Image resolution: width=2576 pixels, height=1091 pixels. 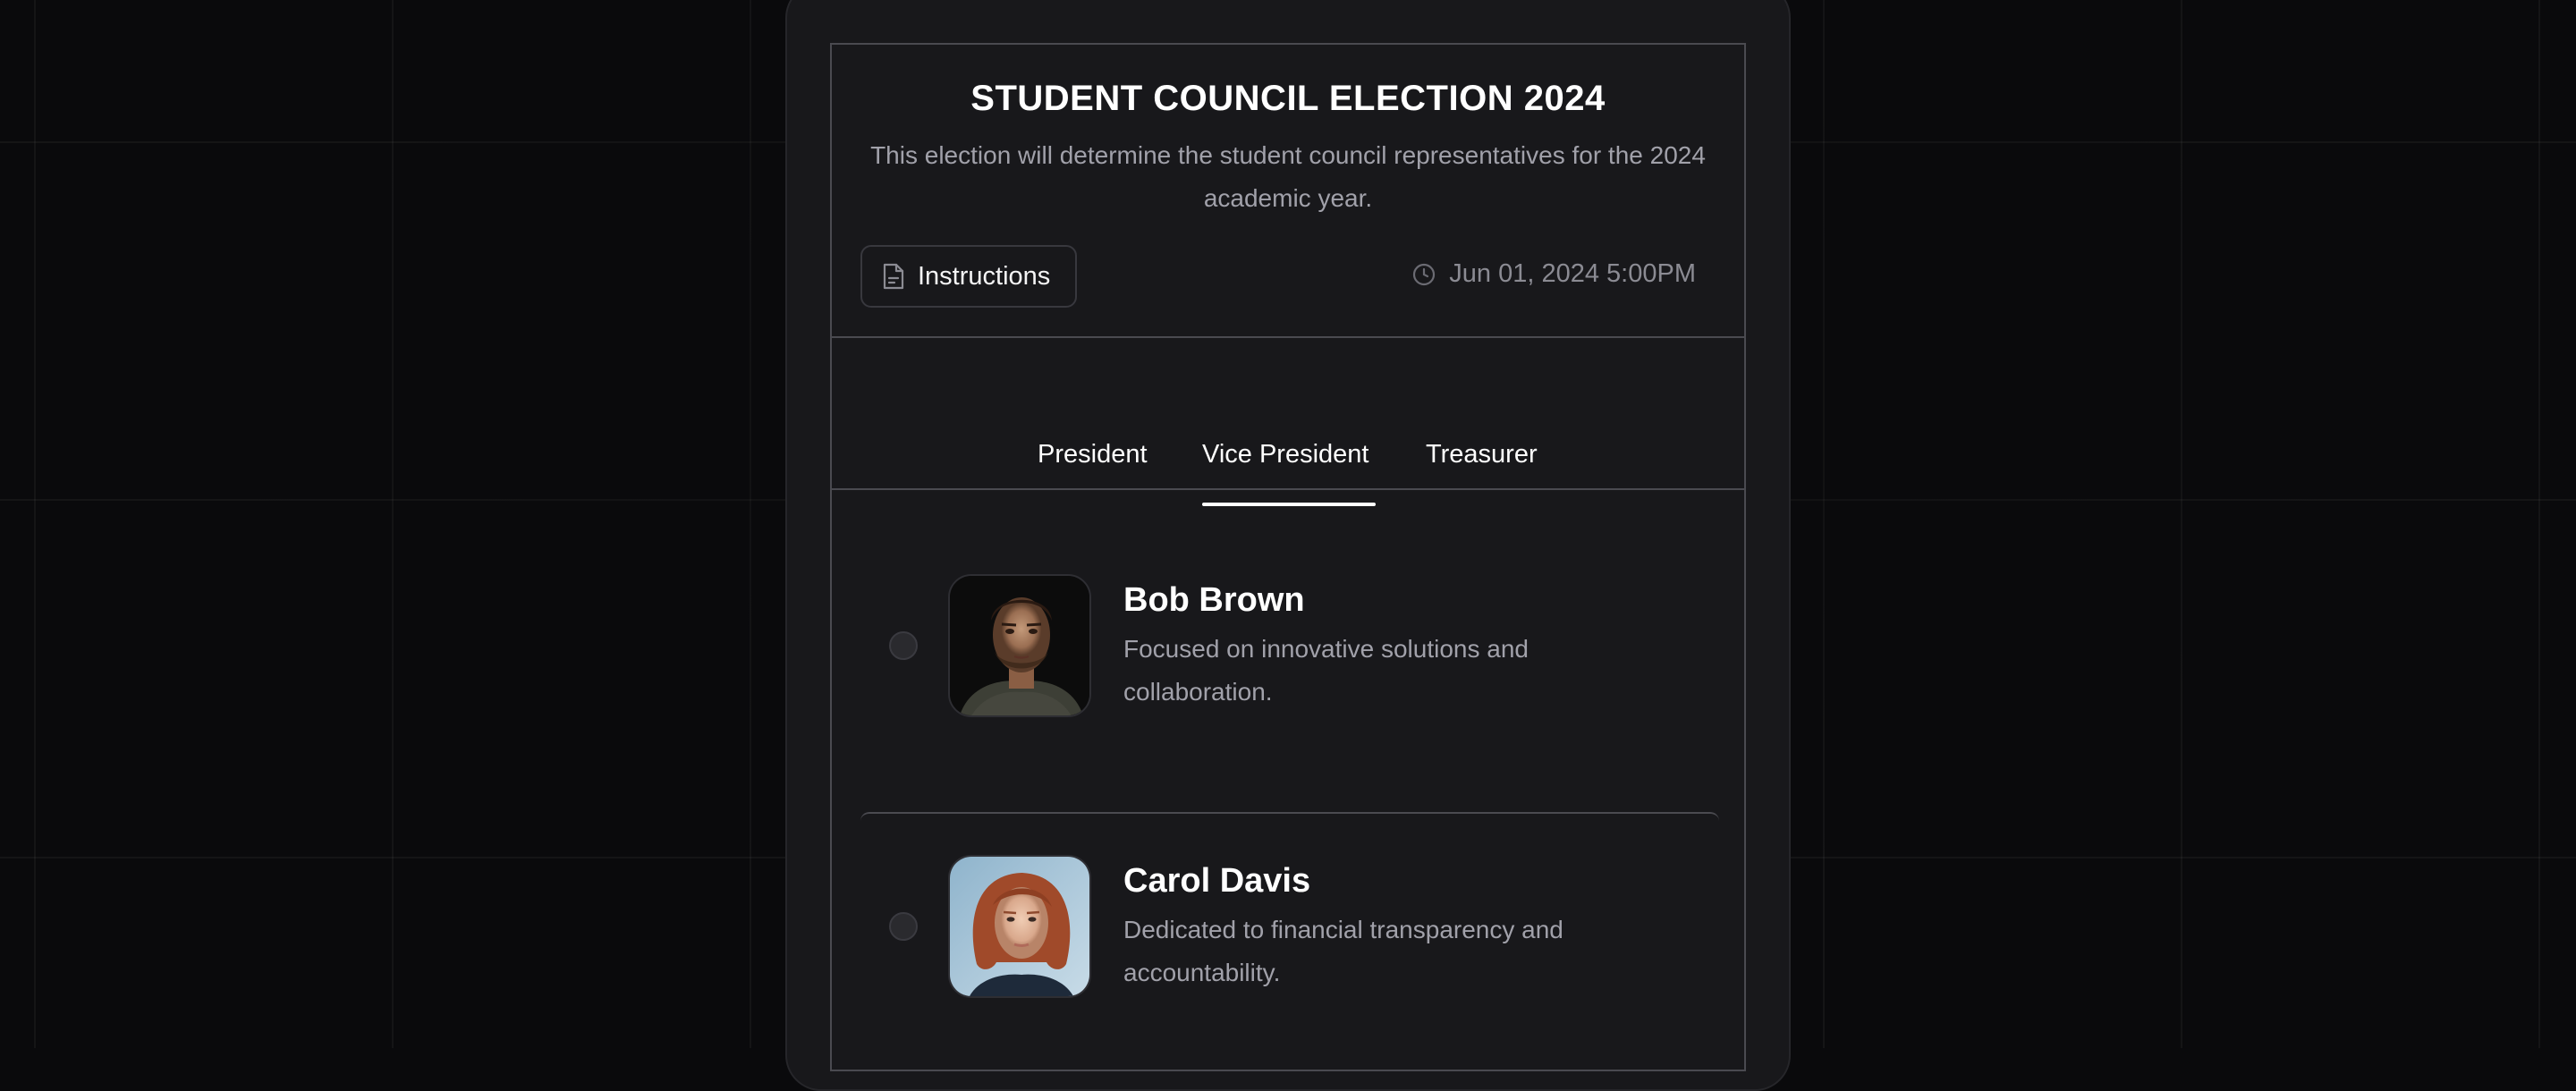 What do you see at coordinates (1216, 881) in the screenshot?
I see `candidate-name: Carol Davis` at bounding box center [1216, 881].